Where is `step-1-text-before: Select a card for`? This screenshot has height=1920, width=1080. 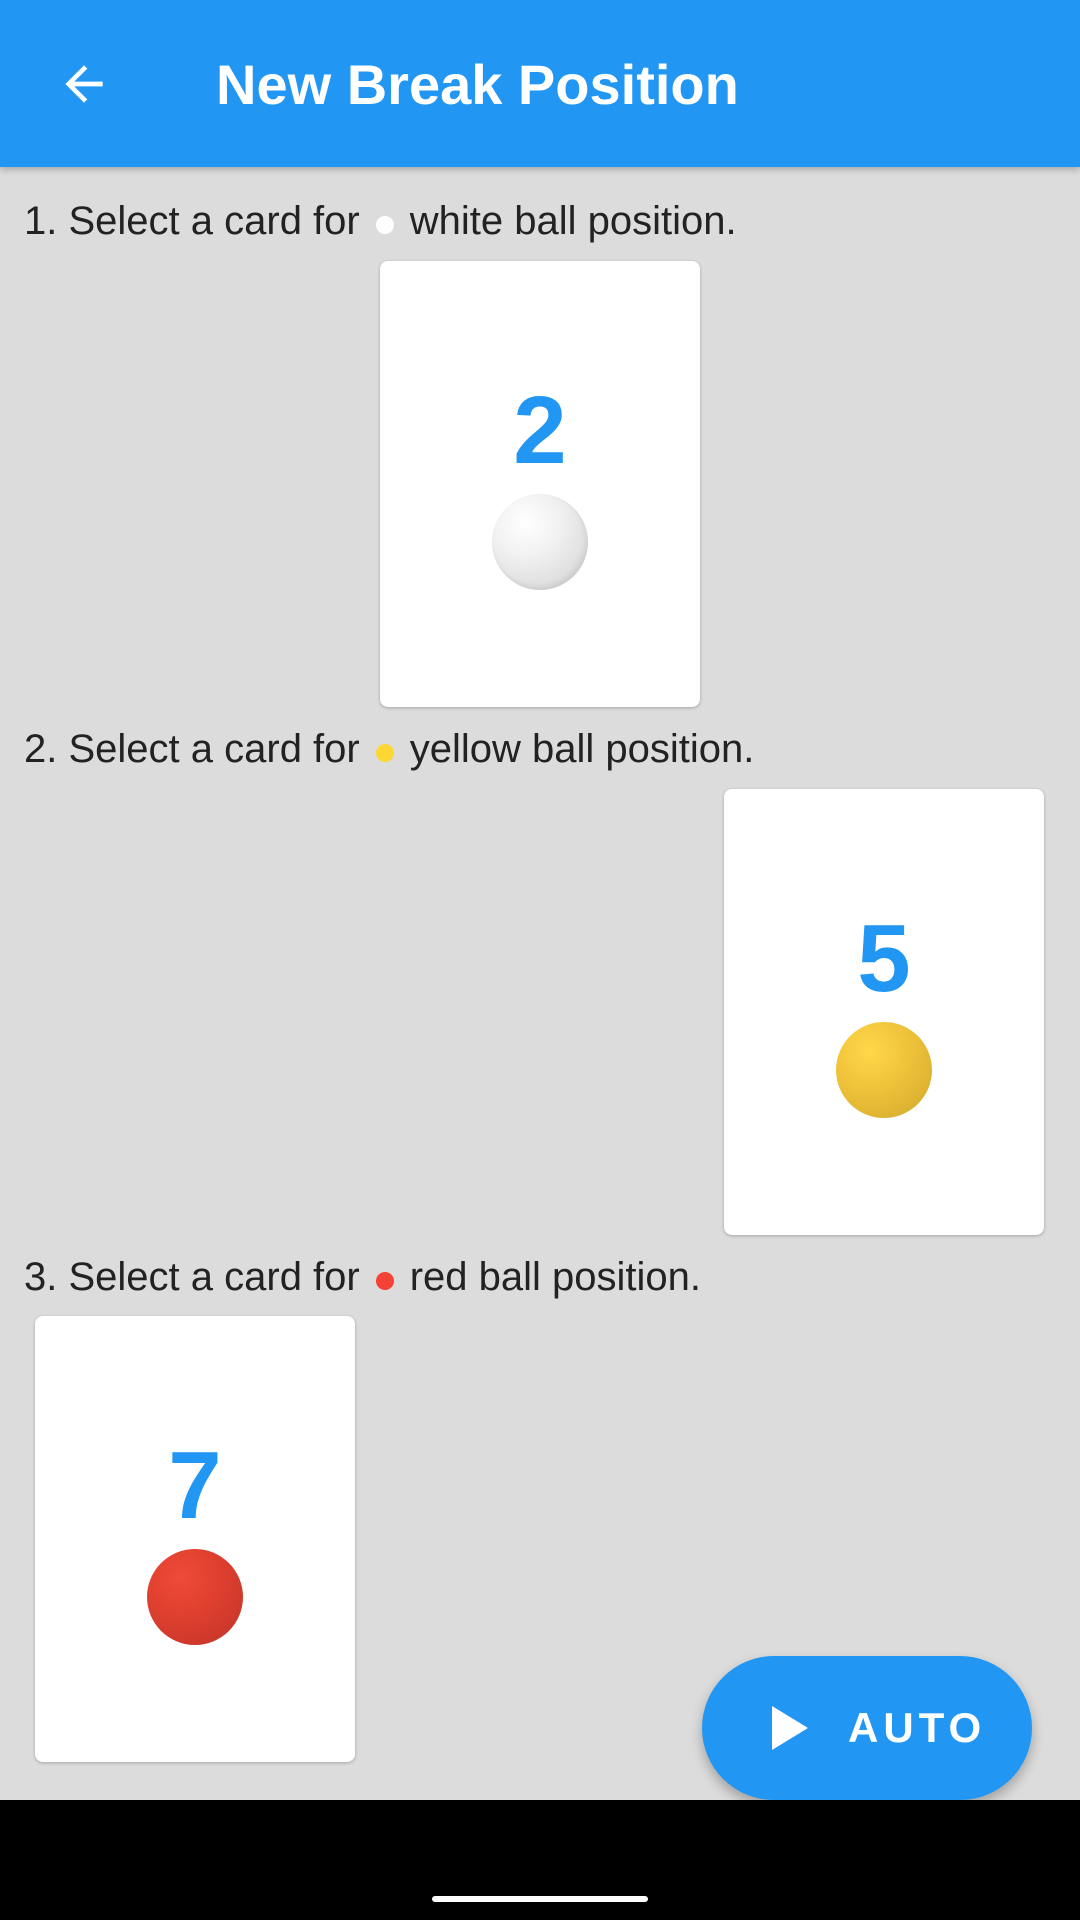
step-1-text-before: Select a card for is located at coordinates (214, 221).